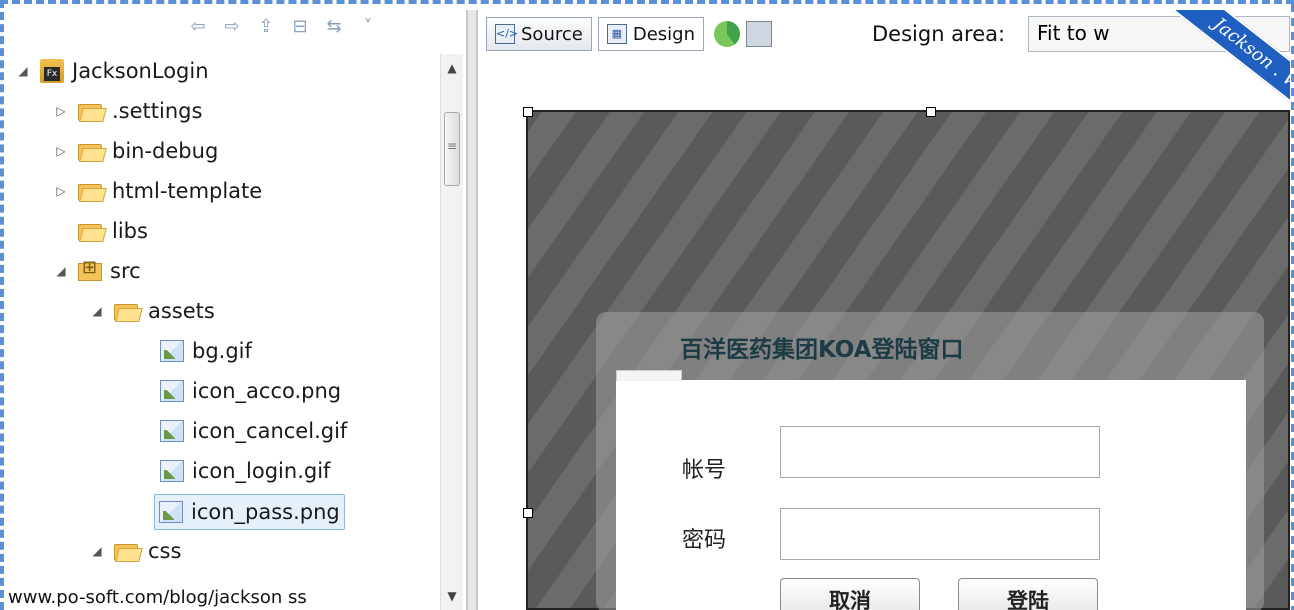 This screenshot has height=610, width=1294. What do you see at coordinates (334, 26) in the screenshot?
I see `link-editor-icon: ⇆` at bounding box center [334, 26].